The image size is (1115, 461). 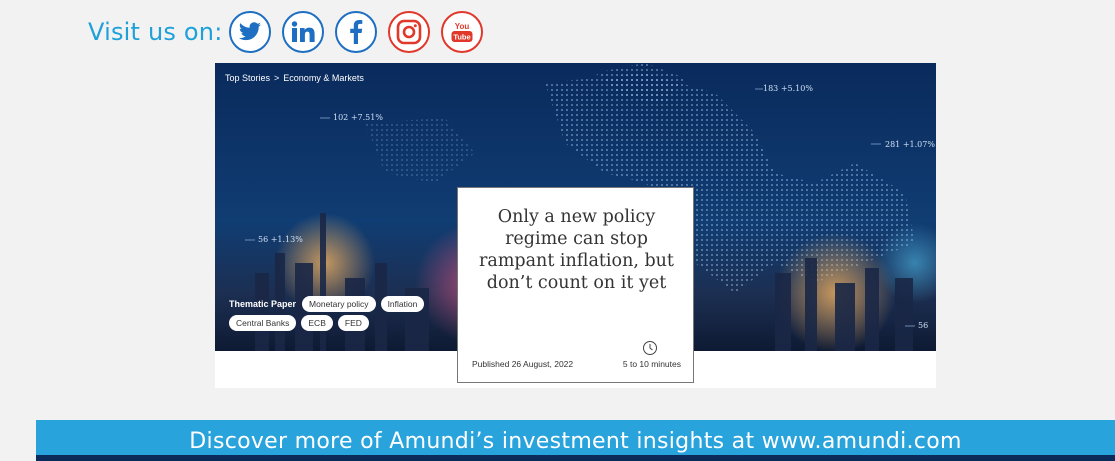 I want to click on clock-icon, so click(x=650, y=348).